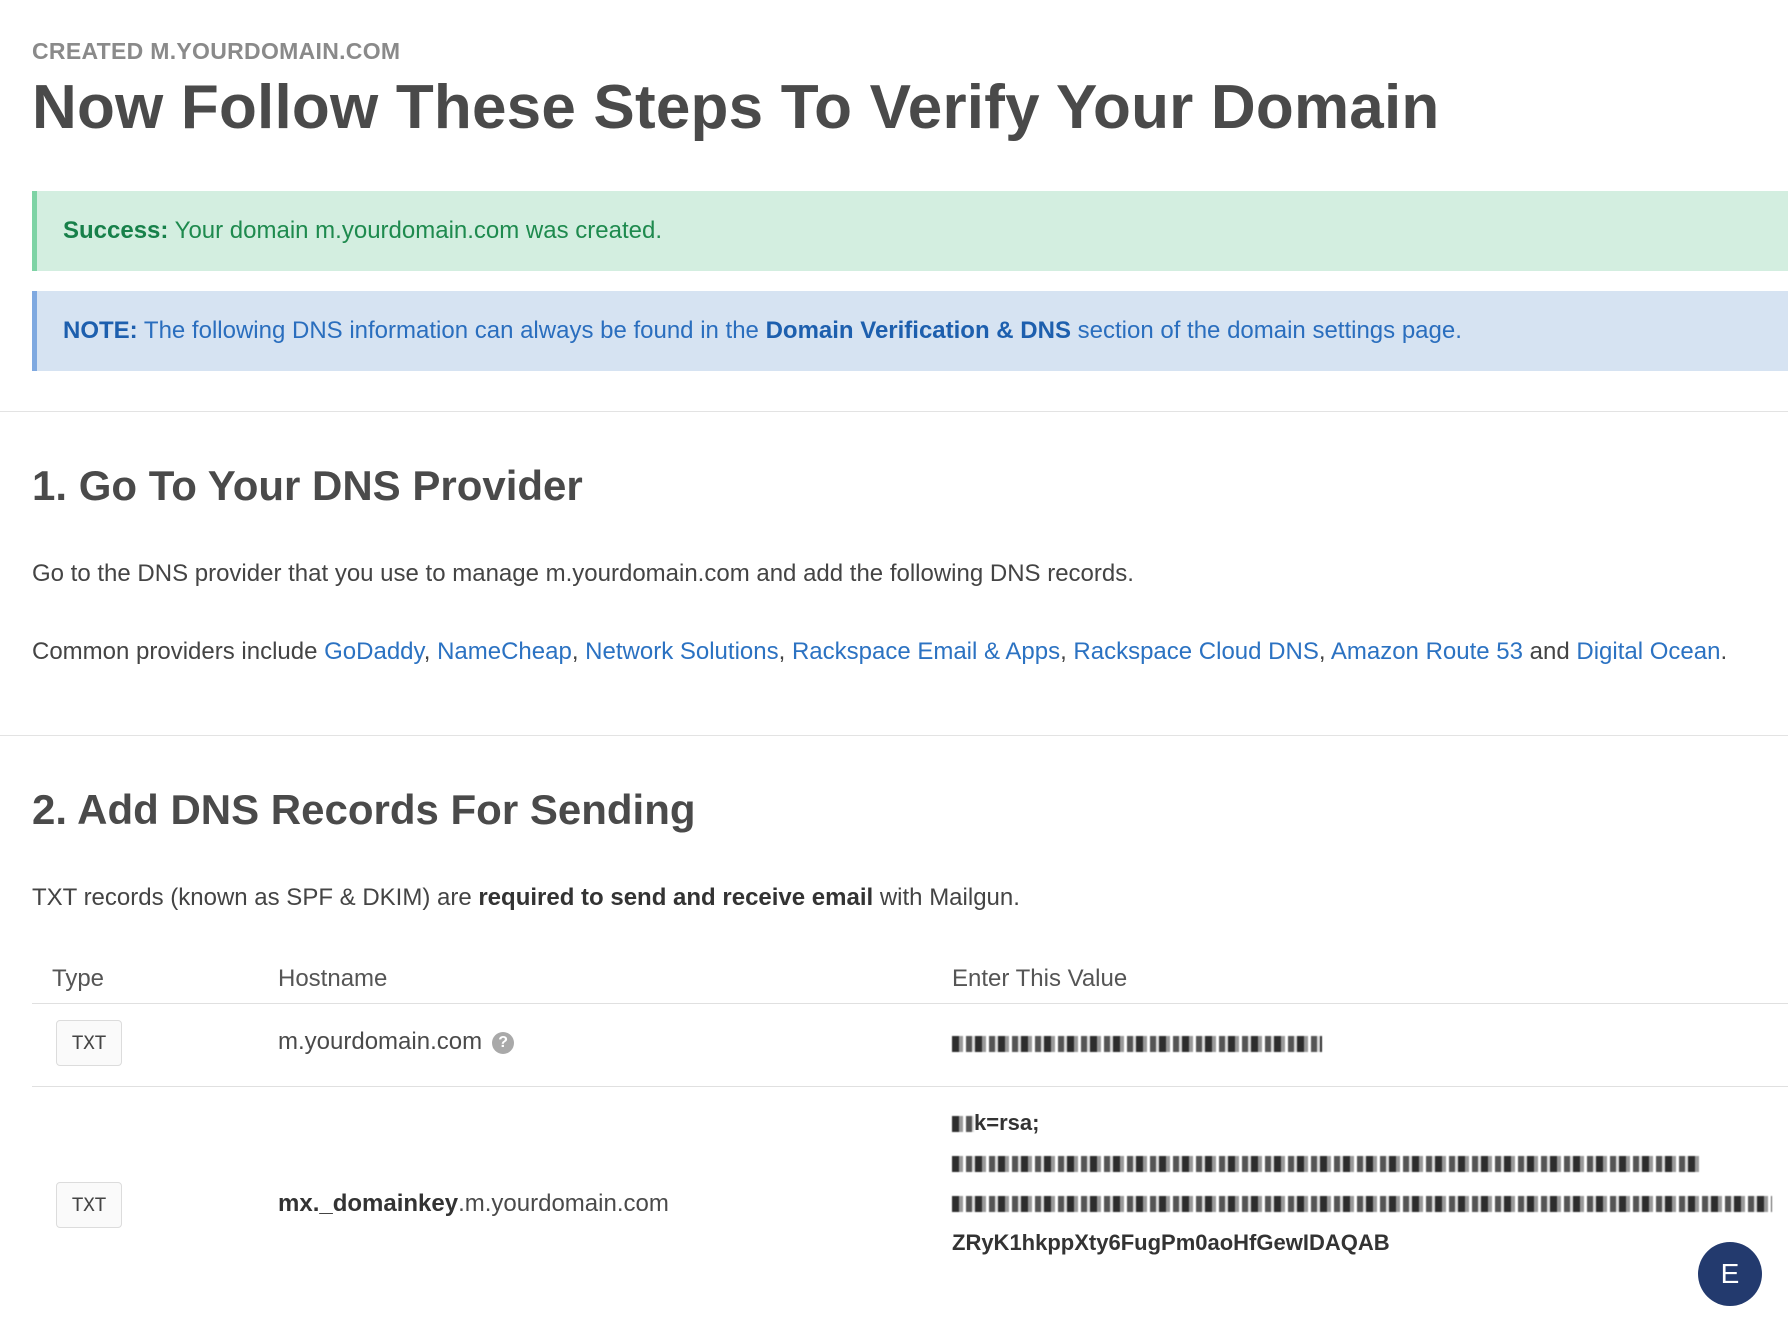 The image size is (1788, 1322). What do you see at coordinates (1007, 1122) in the screenshot?
I see `value-key-type: k=rsa;` at bounding box center [1007, 1122].